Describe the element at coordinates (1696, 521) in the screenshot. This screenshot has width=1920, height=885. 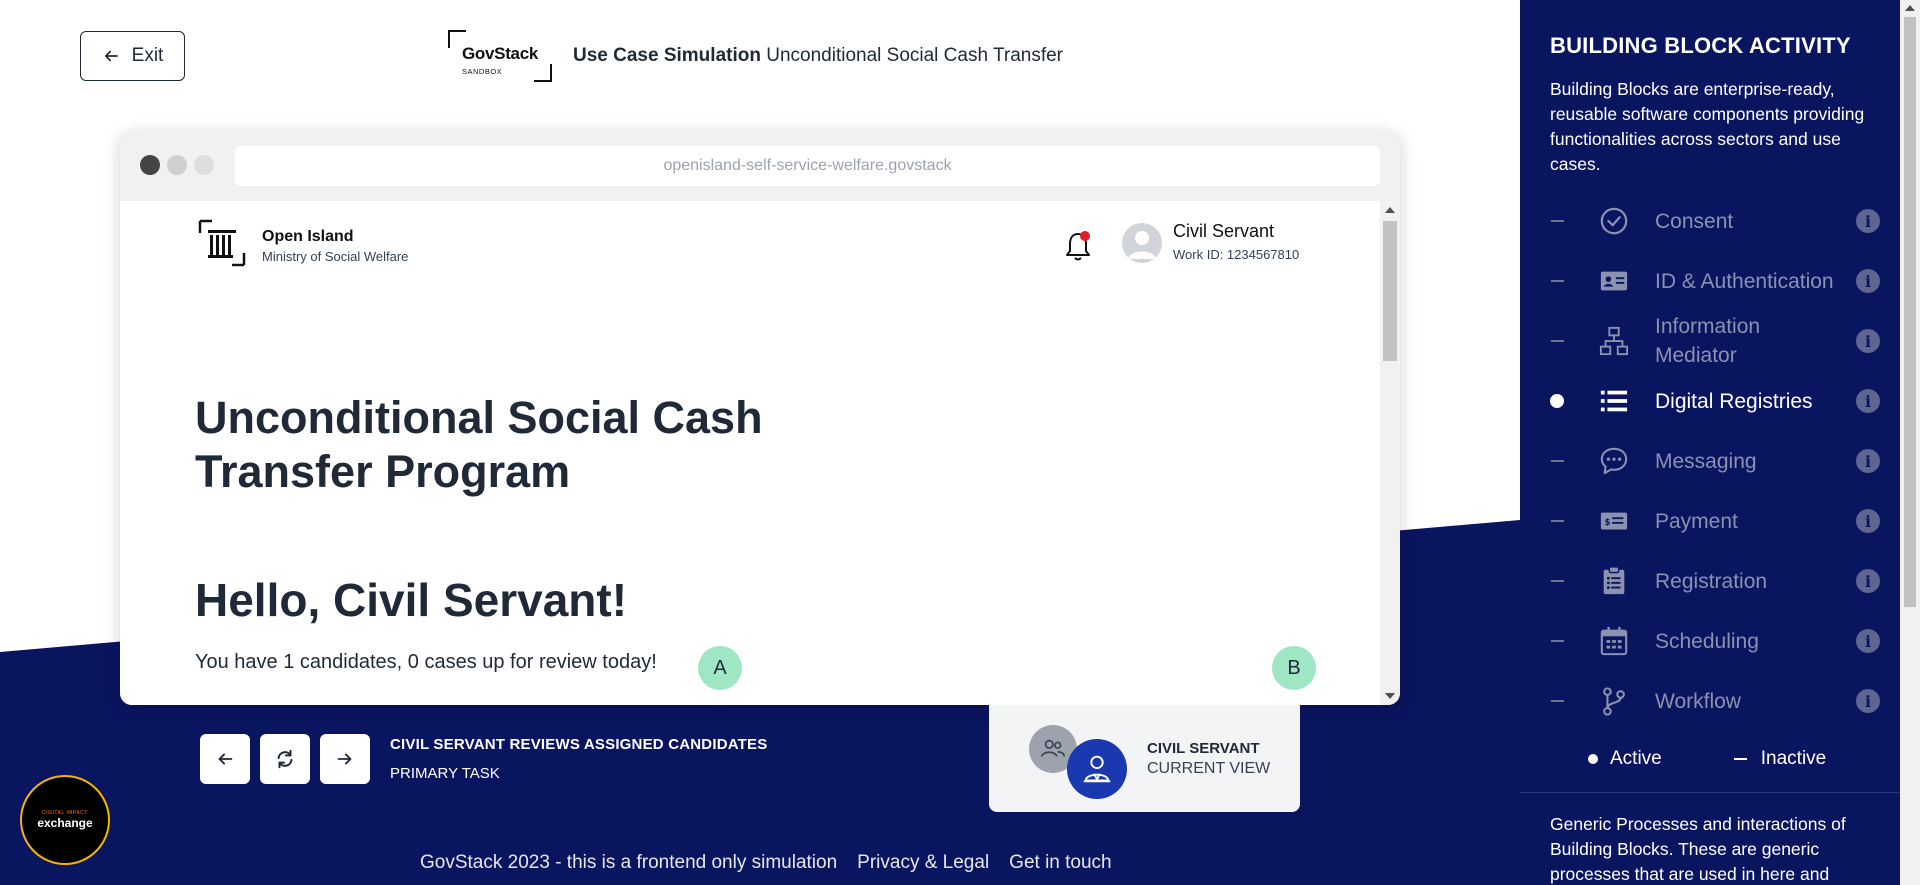
I see `bb-item-label: Payment` at that location.